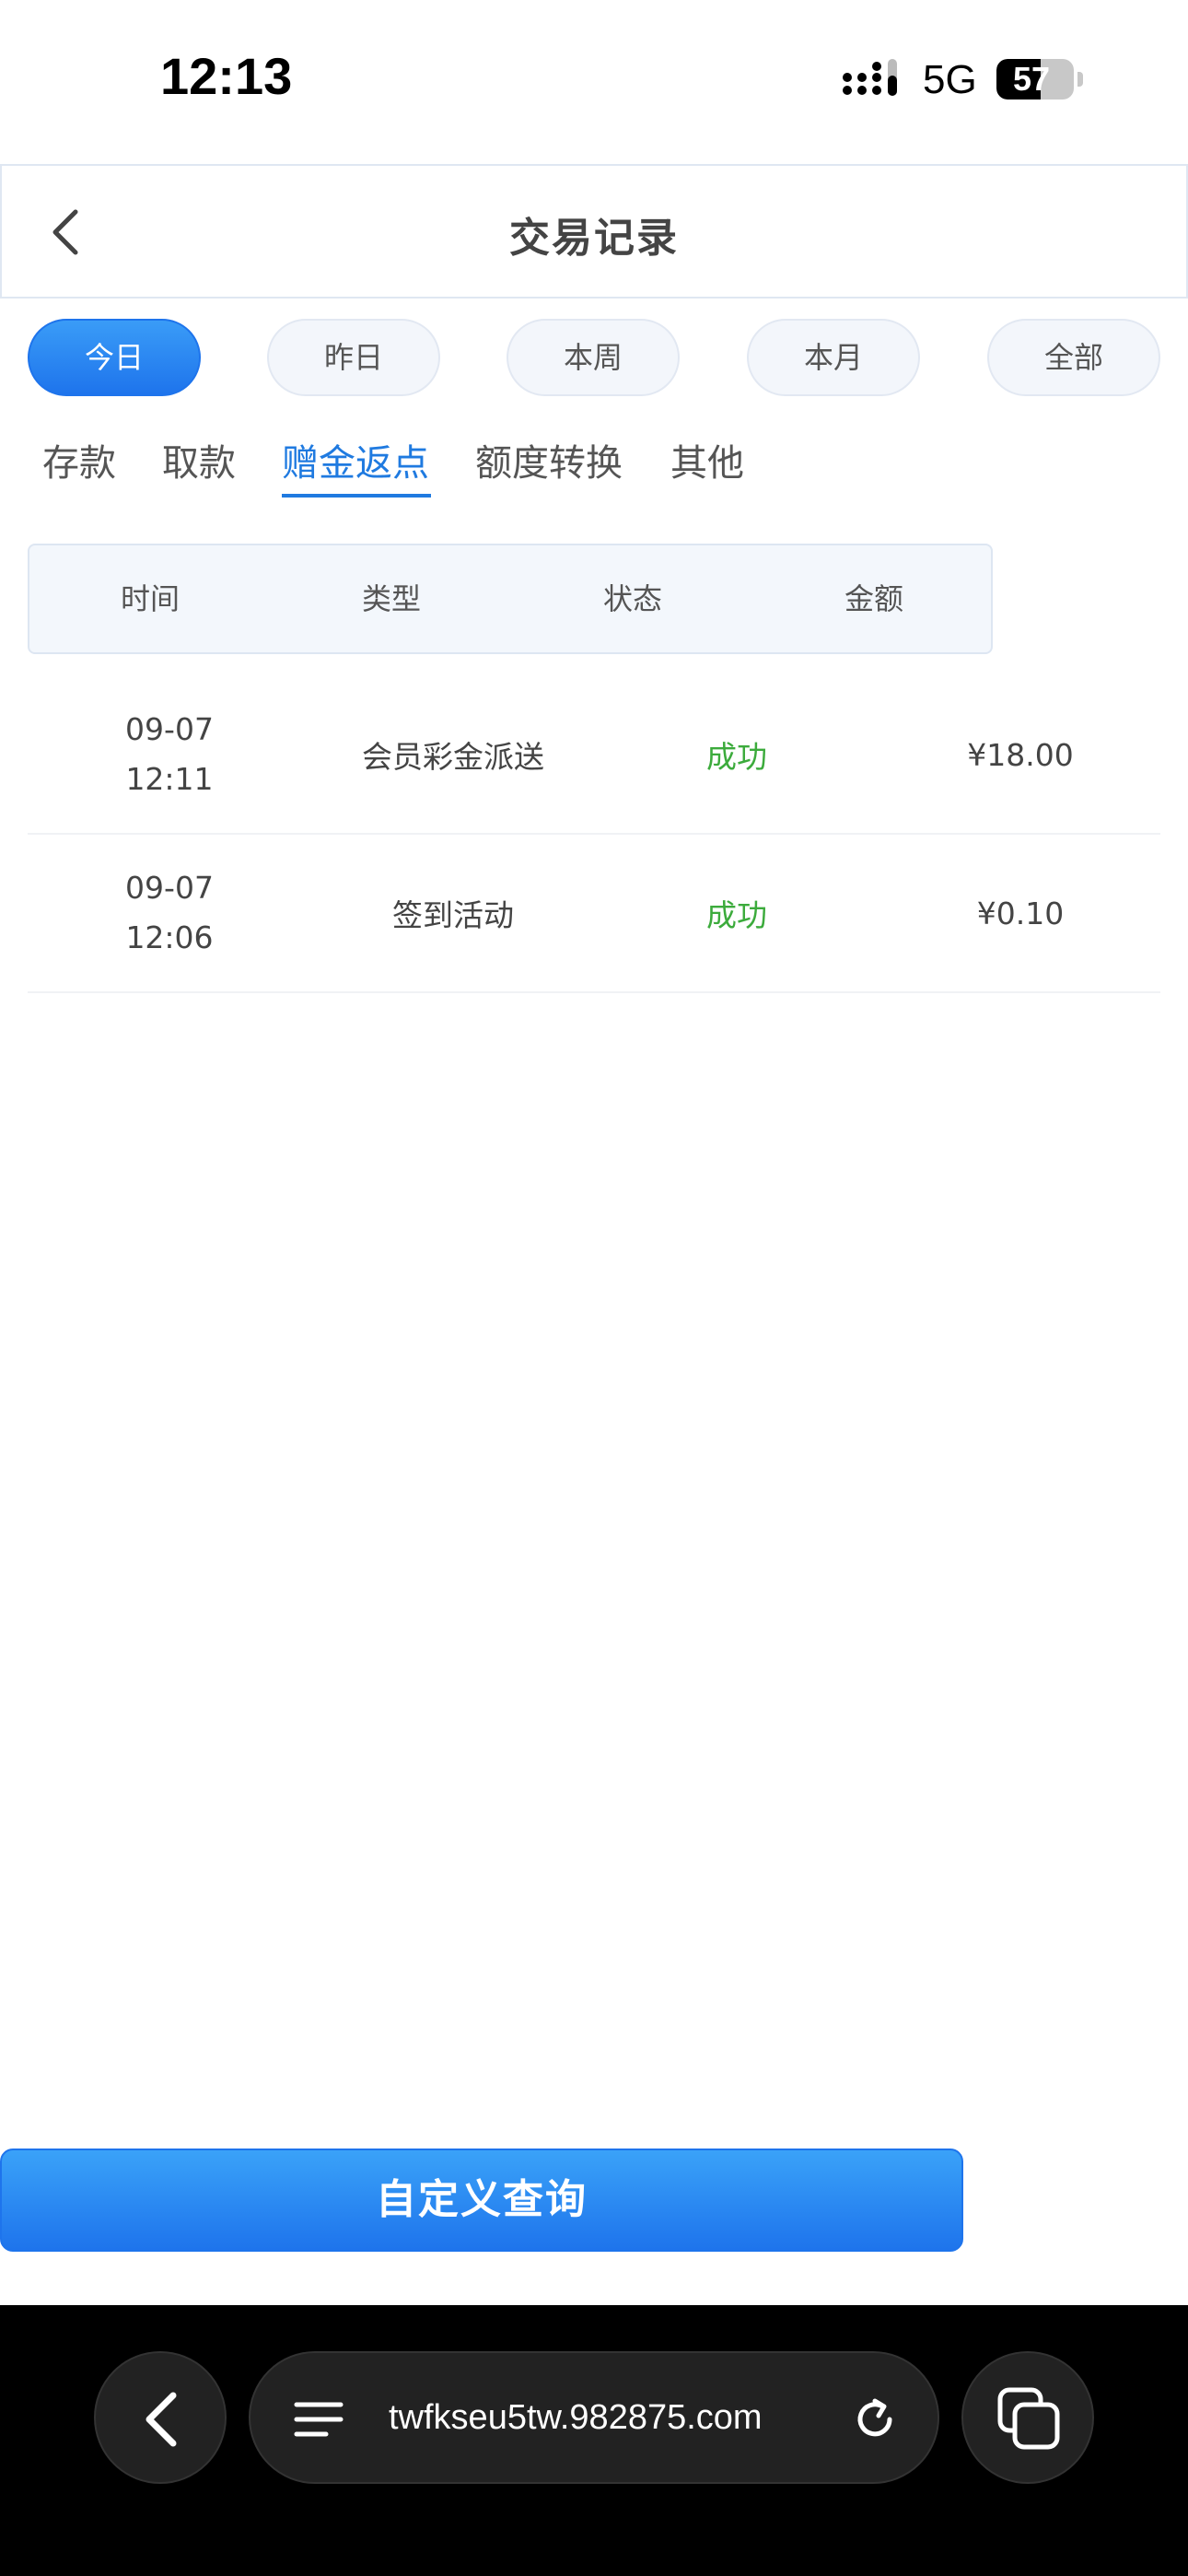 Image resolution: width=1188 pixels, height=2576 pixels. Describe the element at coordinates (169, 913) in the screenshot. I see `cell-time: 09-07 12:06` at that location.